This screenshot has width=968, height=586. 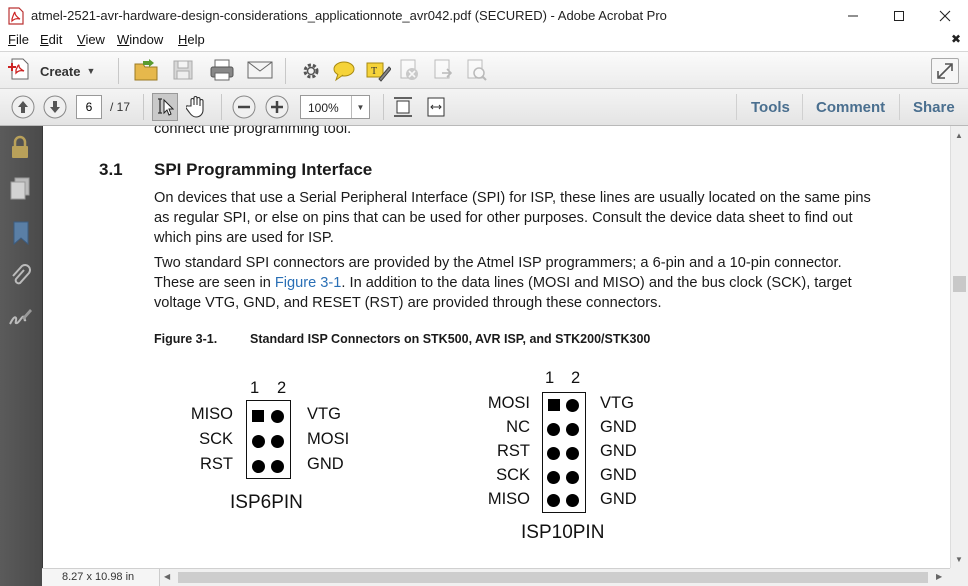 I want to click on bookmarks-icon, so click(x=21, y=235).